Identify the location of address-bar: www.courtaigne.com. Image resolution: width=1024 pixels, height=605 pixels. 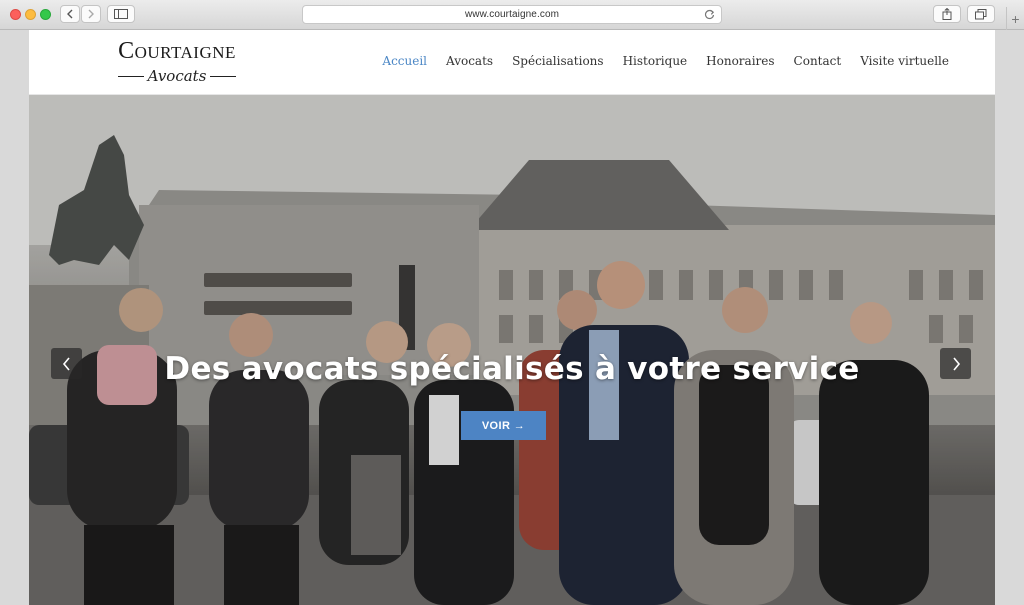
(512, 14).